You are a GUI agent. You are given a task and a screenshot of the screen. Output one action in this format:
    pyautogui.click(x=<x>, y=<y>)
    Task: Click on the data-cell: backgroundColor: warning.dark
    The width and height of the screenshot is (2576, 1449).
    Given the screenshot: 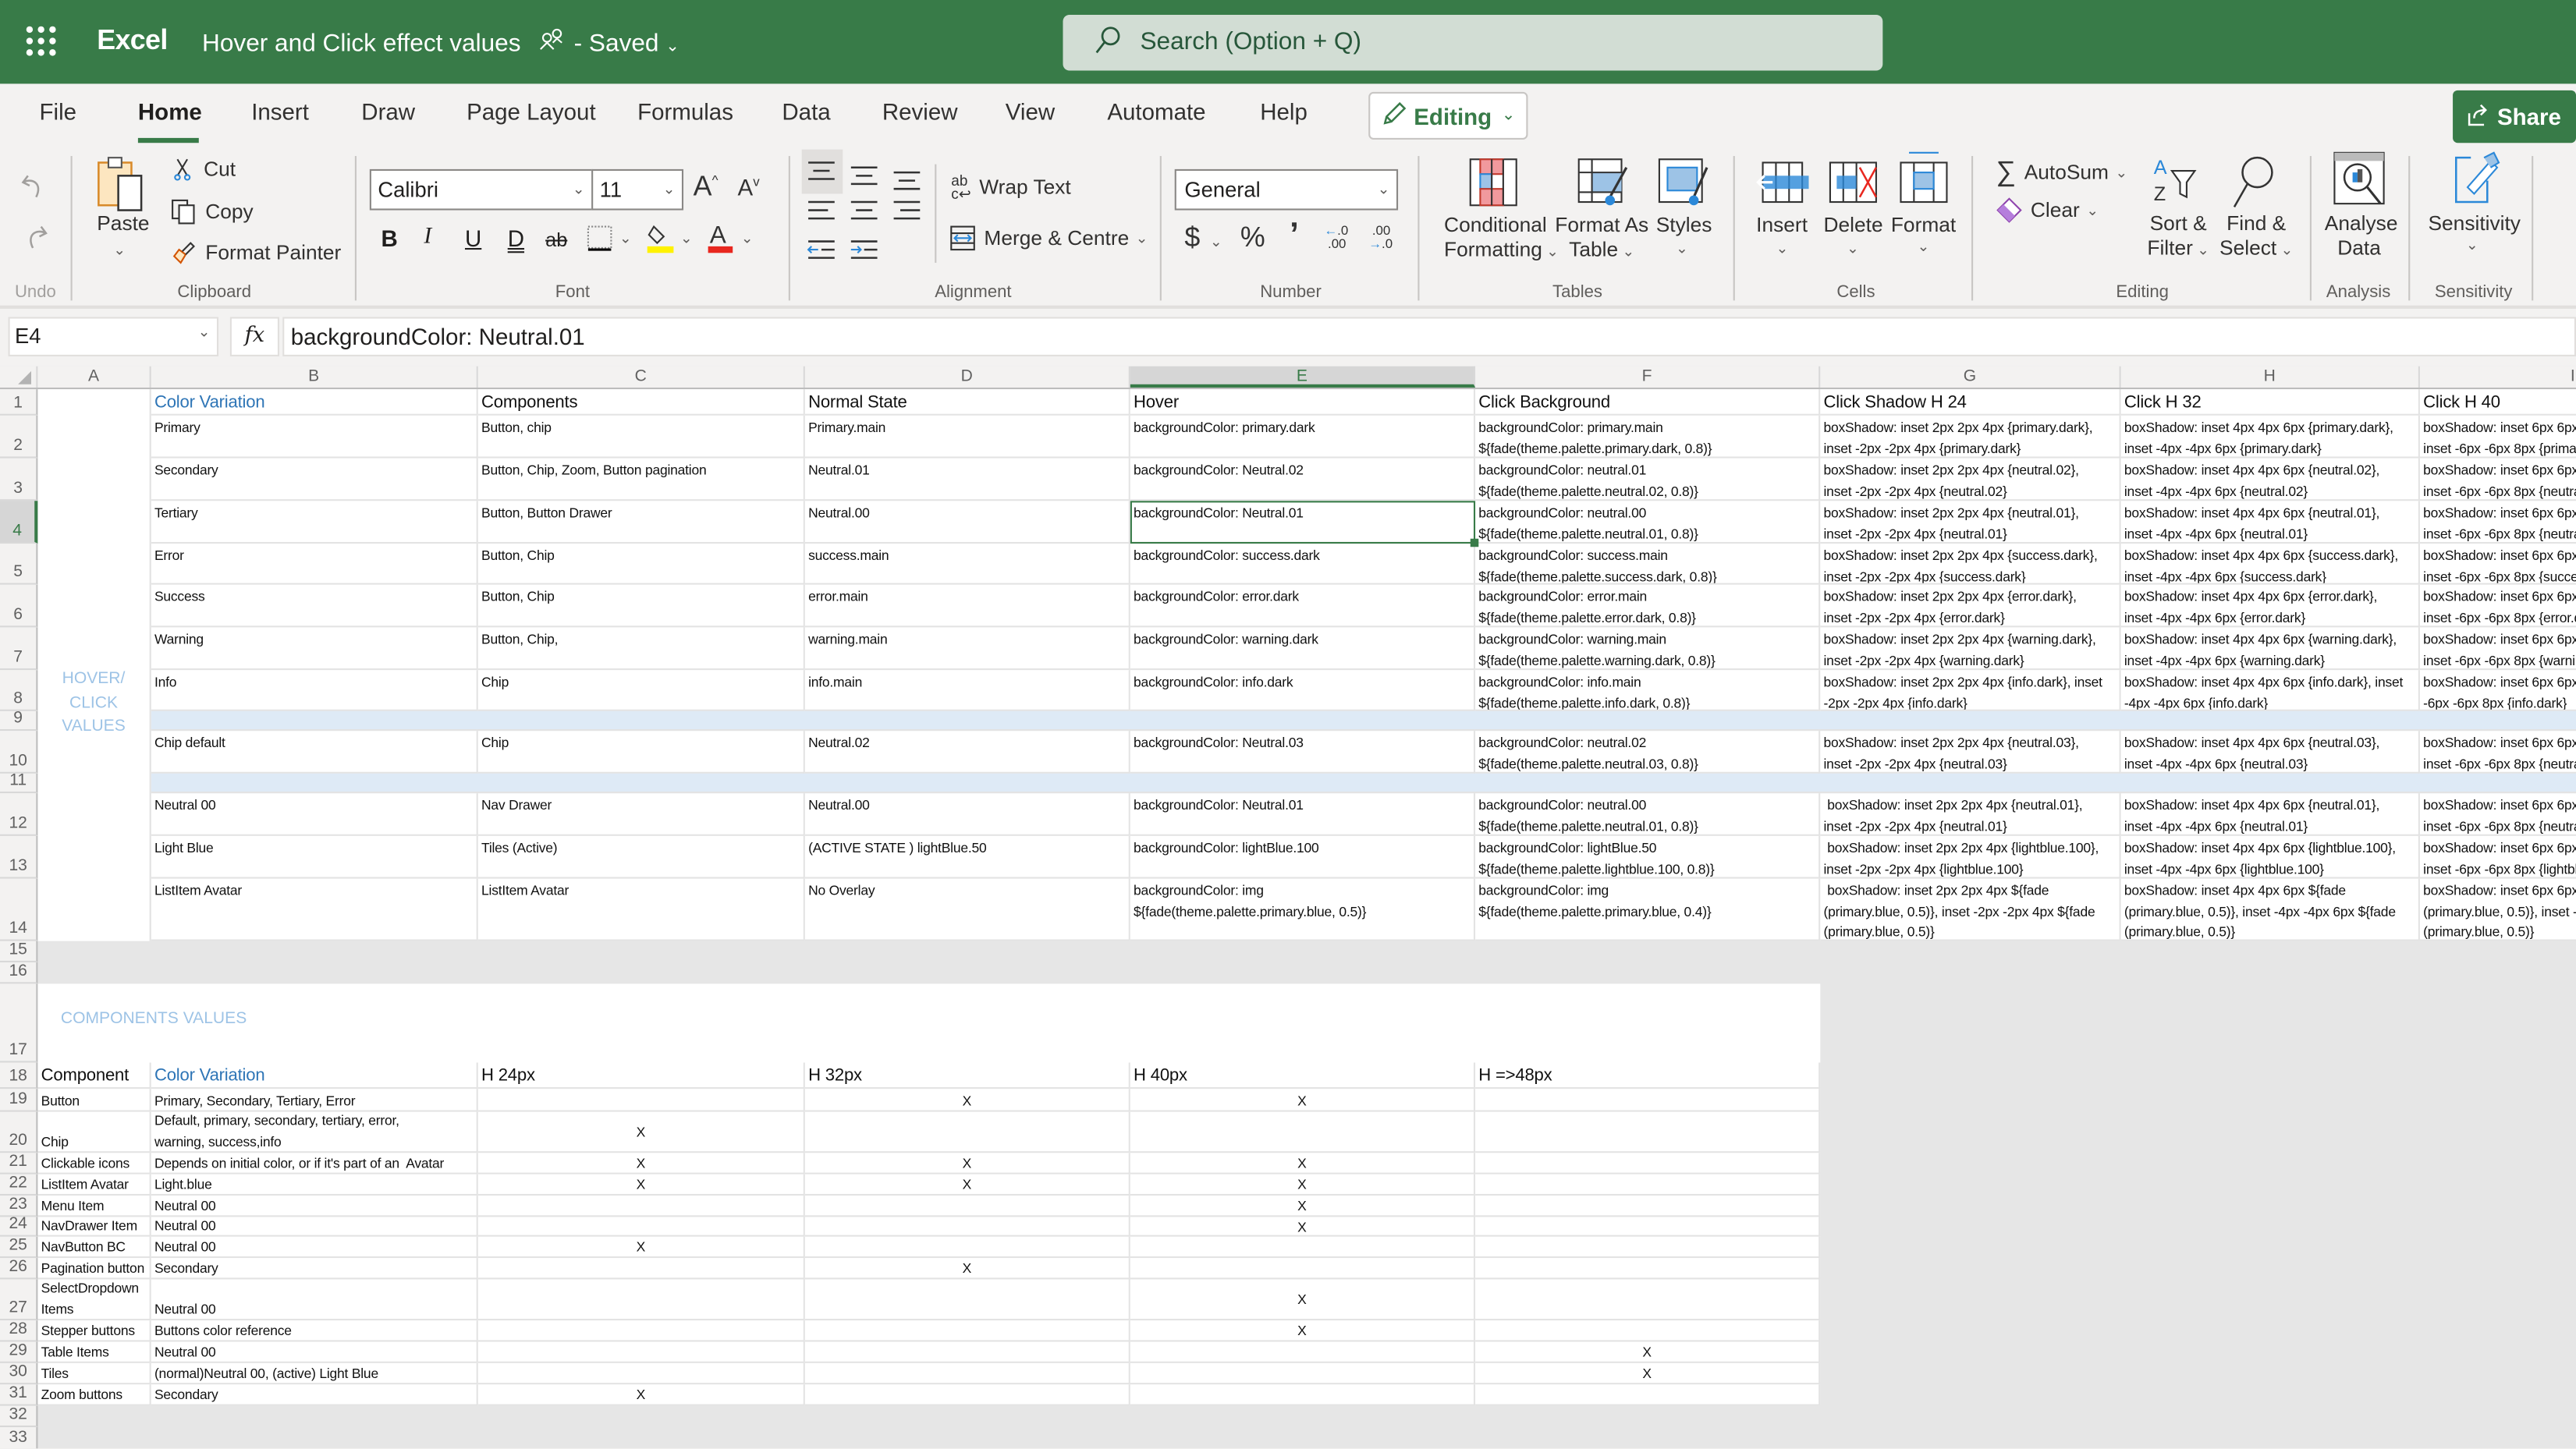 What is the action you would take?
    pyautogui.click(x=1303, y=649)
    